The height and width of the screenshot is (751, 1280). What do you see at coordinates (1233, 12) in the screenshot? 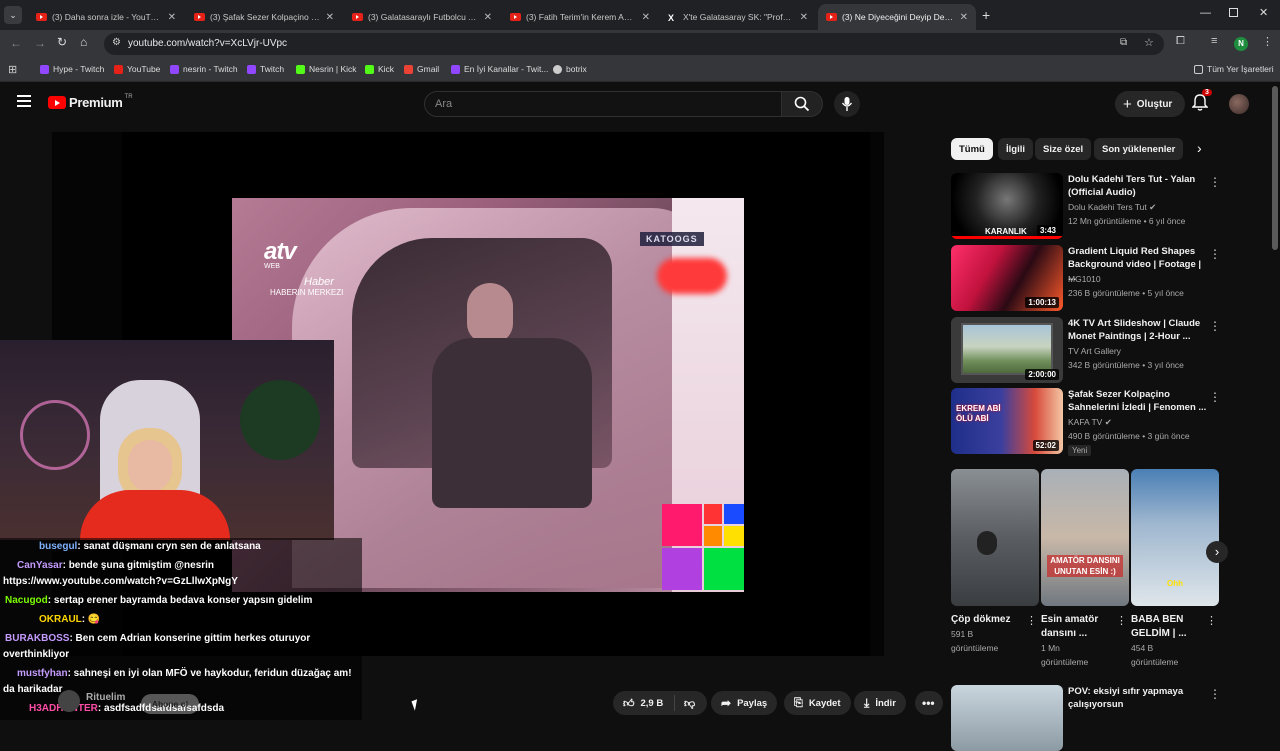
I see `restore-icon` at bounding box center [1233, 12].